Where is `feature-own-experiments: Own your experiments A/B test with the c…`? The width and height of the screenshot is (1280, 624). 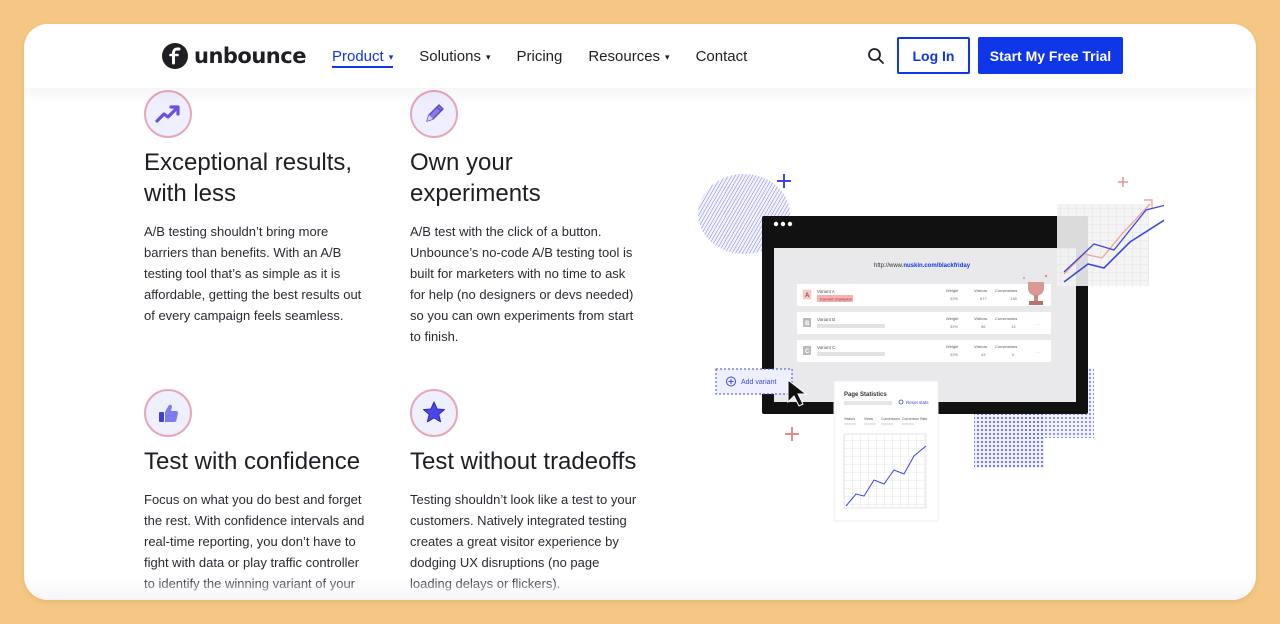
feature-own-experiments: Own your experiments A/B test with the c… is located at coordinates (526, 218).